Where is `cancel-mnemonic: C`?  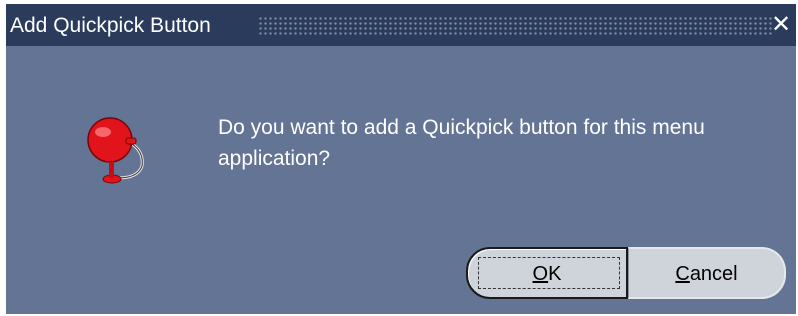
cancel-mnemonic: C is located at coordinates (682, 274).